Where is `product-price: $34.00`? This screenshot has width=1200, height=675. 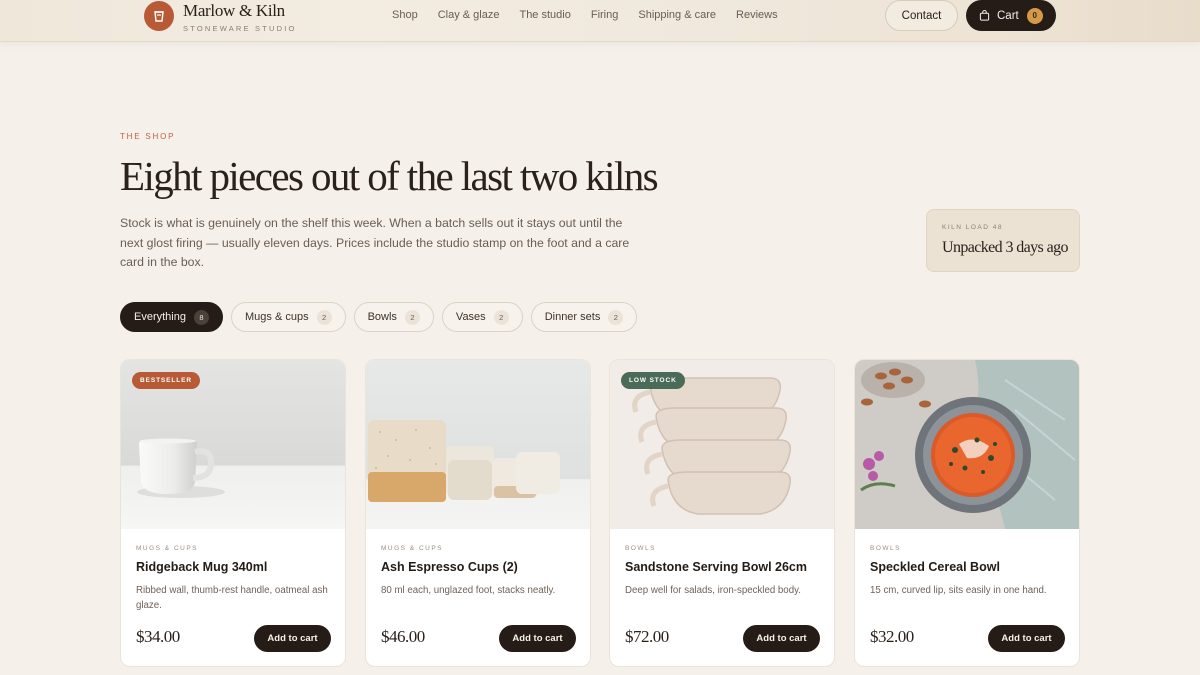
product-price: $34.00 is located at coordinates (158, 636).